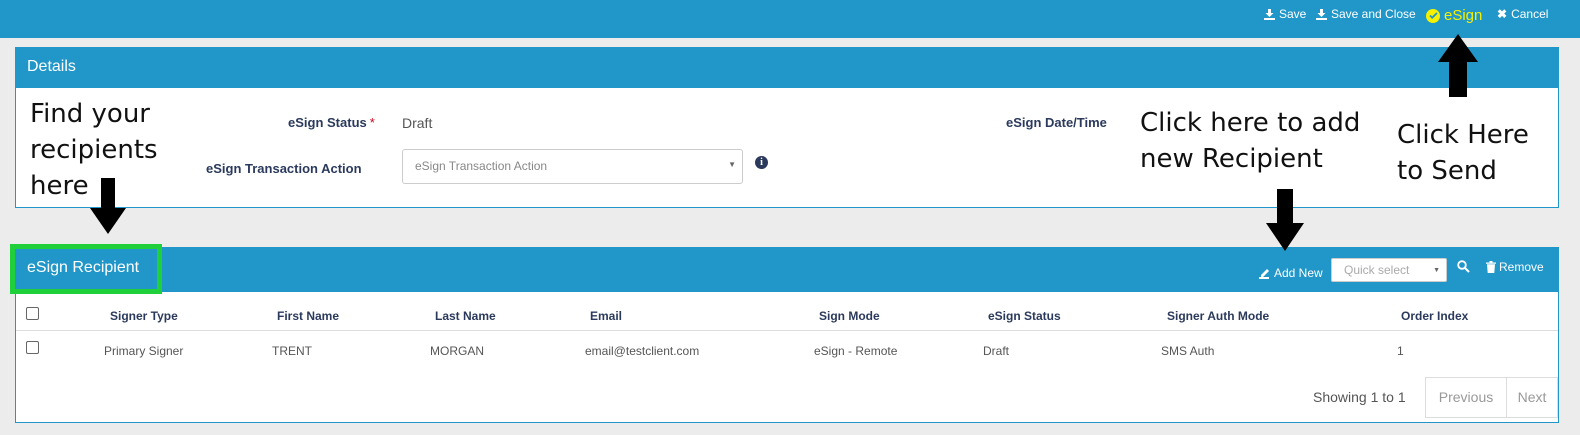 This screenshot has height=435, width=1580. What do you see at coordinates (1463, 269) in the screenshot?
I see `search-icon` at bounding box center [1463, 269].